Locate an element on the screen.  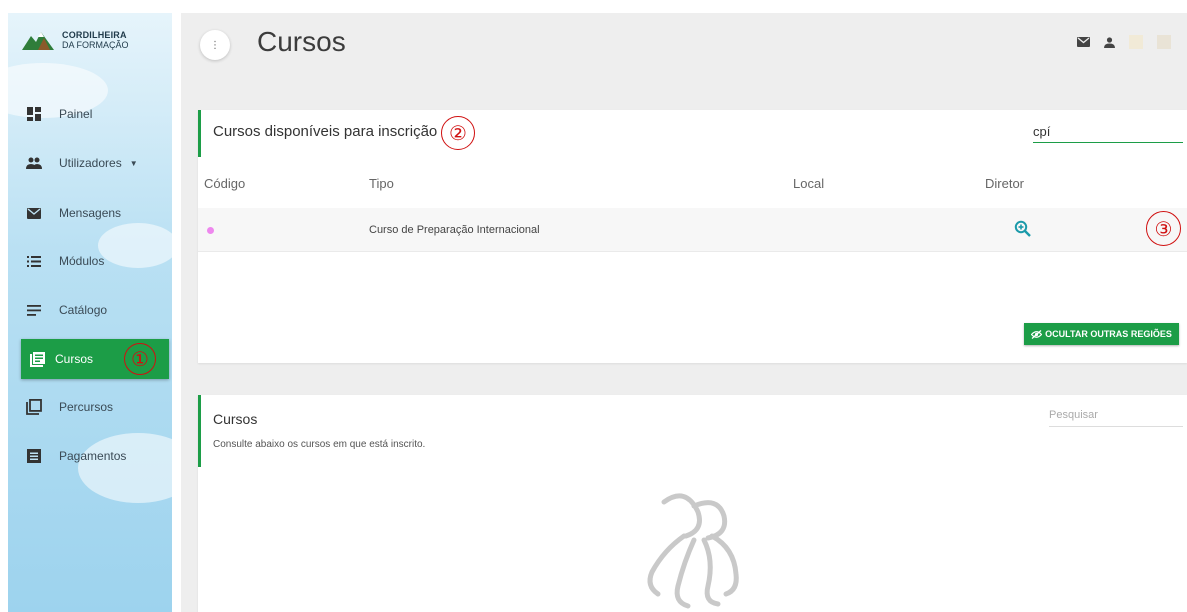
column-header-local: Local is located at coordinates (808, 183).